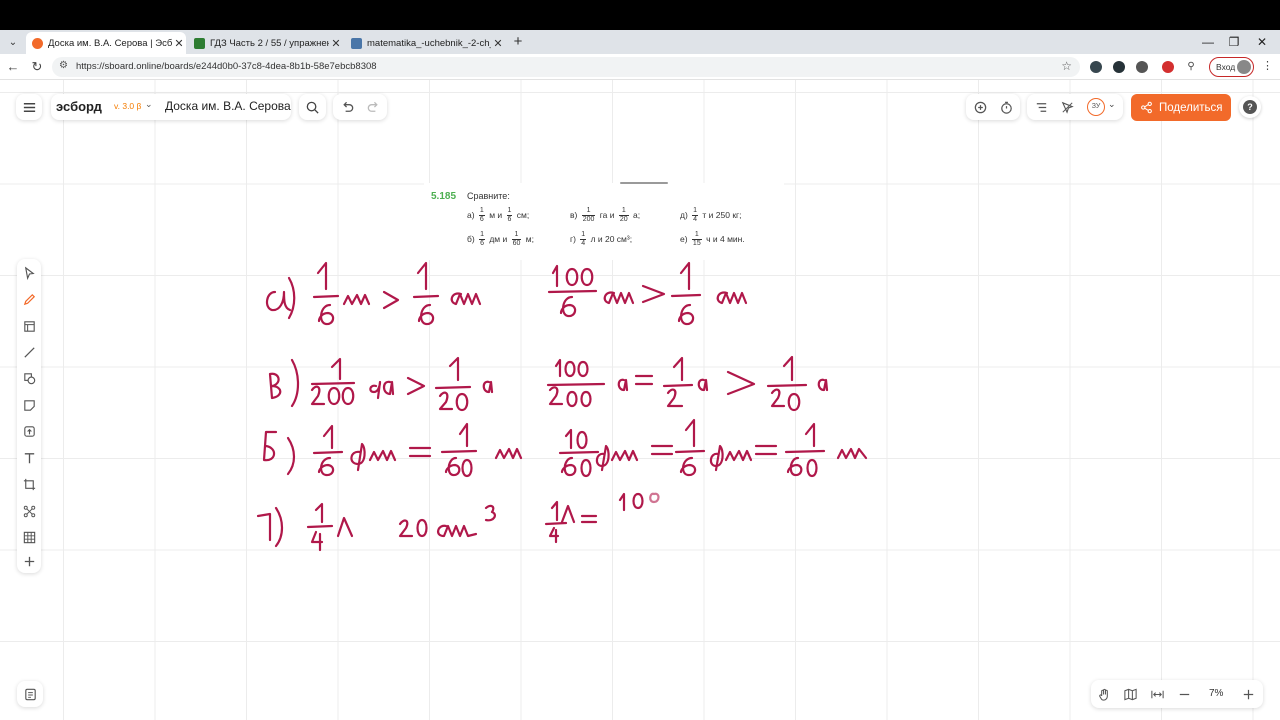  I want to click on map-icon, so click(1130, 694).